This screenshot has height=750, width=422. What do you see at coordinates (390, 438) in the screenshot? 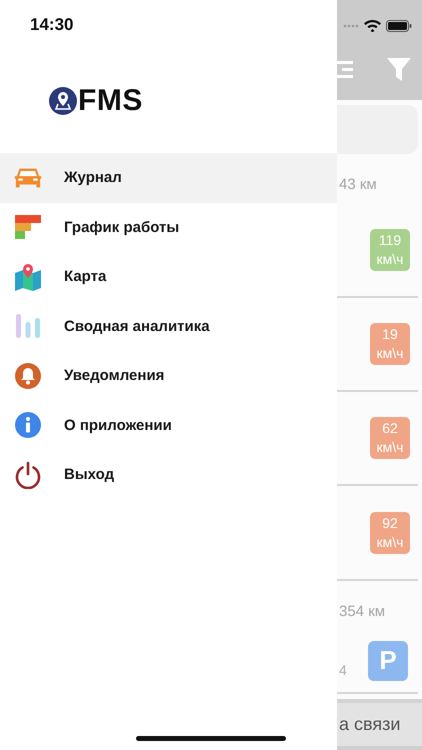
I see `speed-badge: 62 км\ч` at bounding box center [390, 438].